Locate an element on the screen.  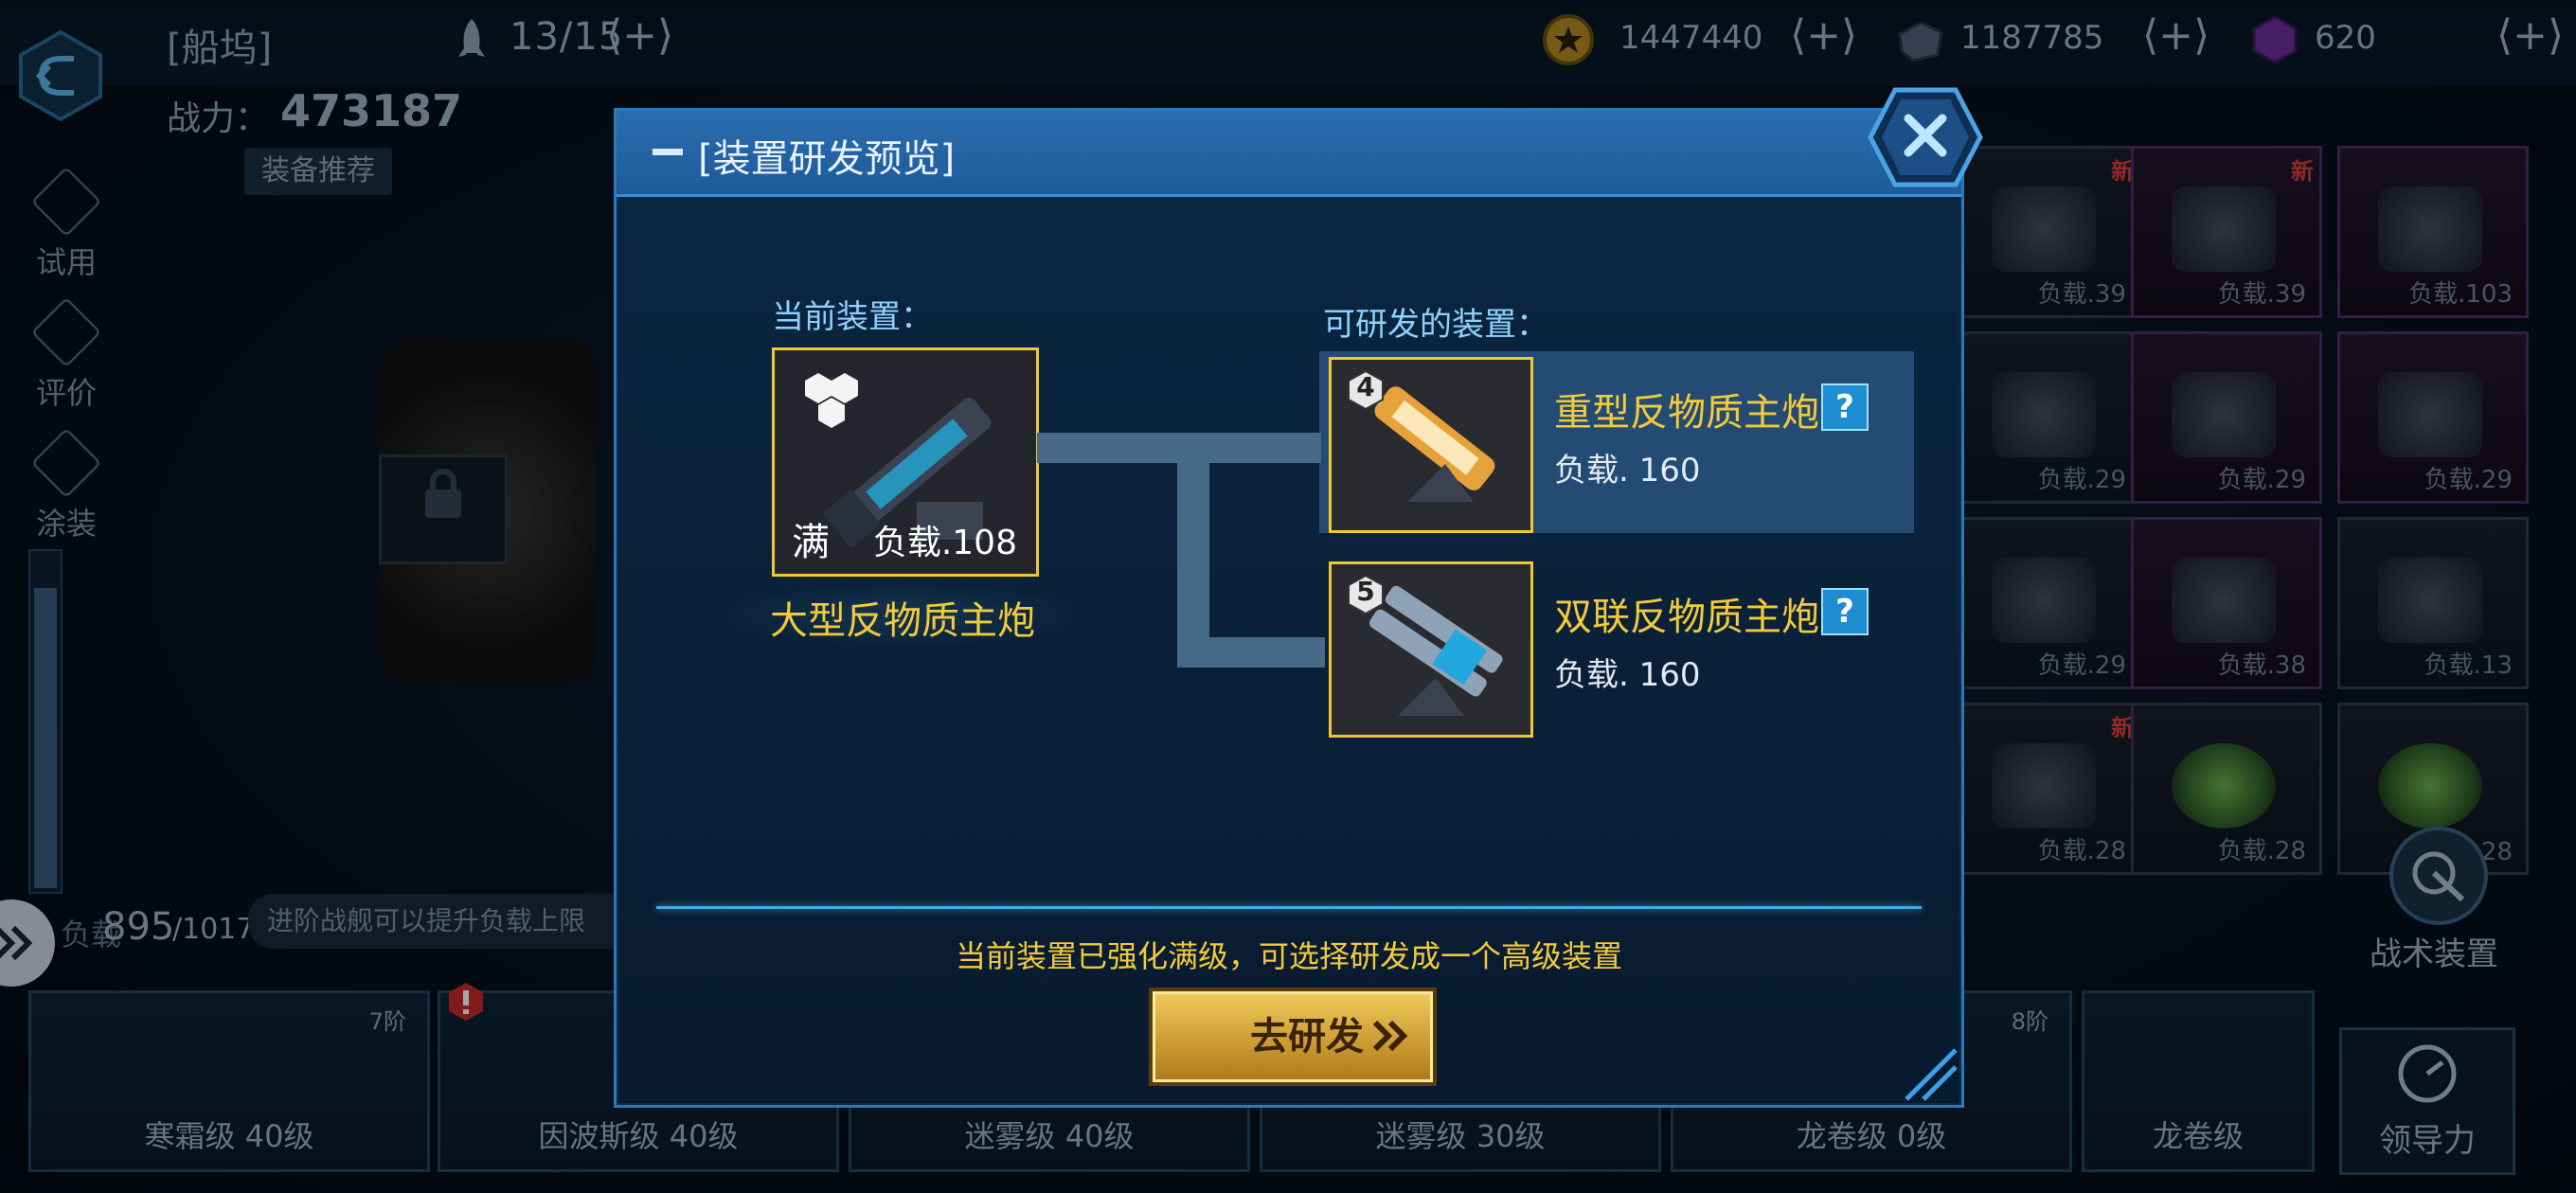
go-research-button: 去研发 is located at coordinates (1293, 1036).